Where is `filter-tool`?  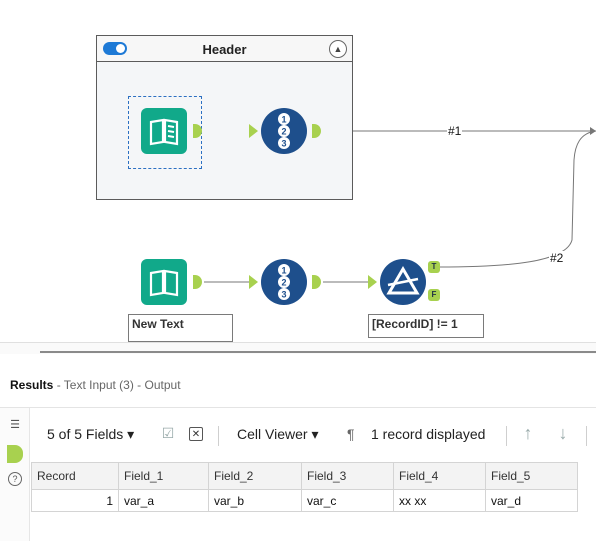 filter-tool is located at coordinates (403, 282).